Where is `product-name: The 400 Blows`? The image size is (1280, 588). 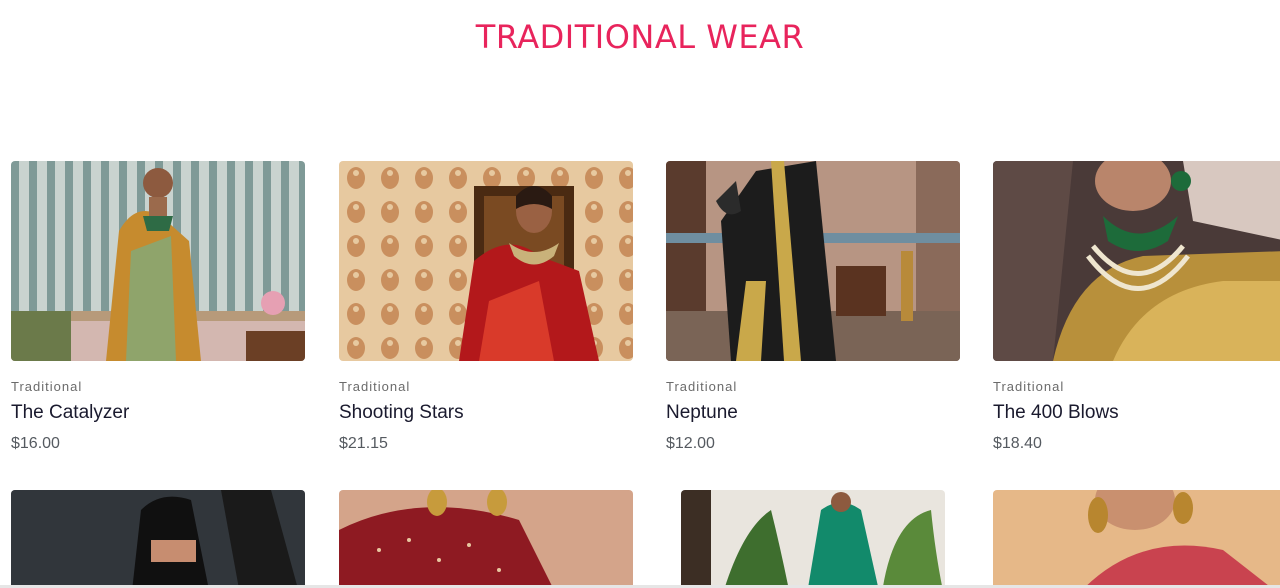 product-name: The 400 Blows is located at coordinates (1136, 413).